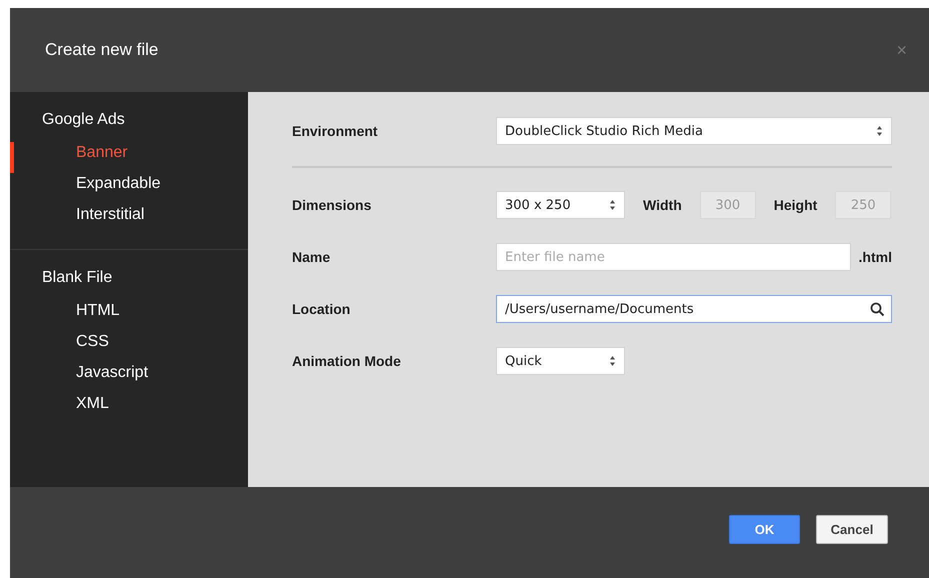  I want to click on dialog-title: Create new file, so click(101, 50).